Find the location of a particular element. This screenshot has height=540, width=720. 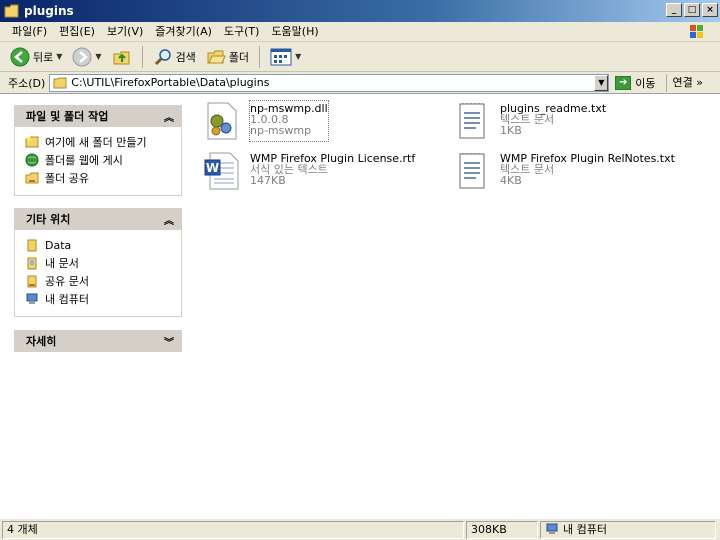

task-new-folder: 여기에 새 폴더 만들기 is located at coordinates (103, 142).